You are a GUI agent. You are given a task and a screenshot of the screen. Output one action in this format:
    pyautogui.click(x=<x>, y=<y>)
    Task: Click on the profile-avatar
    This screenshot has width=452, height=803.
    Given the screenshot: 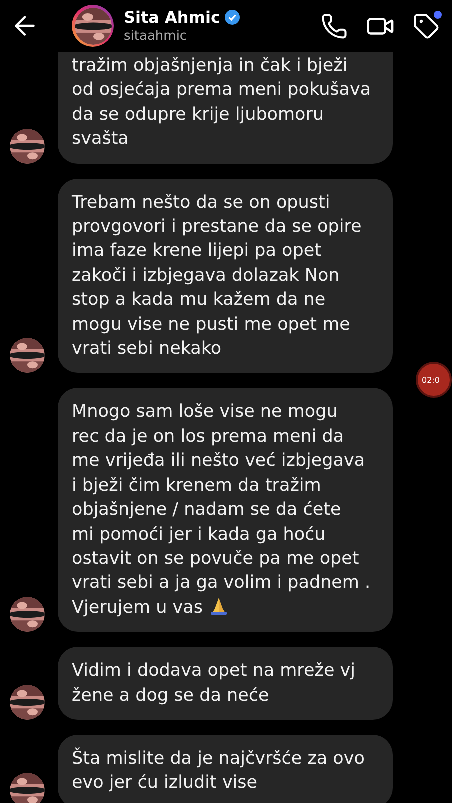 What is the action you would take?
    pyautogui.click(x=93, y=26)
    